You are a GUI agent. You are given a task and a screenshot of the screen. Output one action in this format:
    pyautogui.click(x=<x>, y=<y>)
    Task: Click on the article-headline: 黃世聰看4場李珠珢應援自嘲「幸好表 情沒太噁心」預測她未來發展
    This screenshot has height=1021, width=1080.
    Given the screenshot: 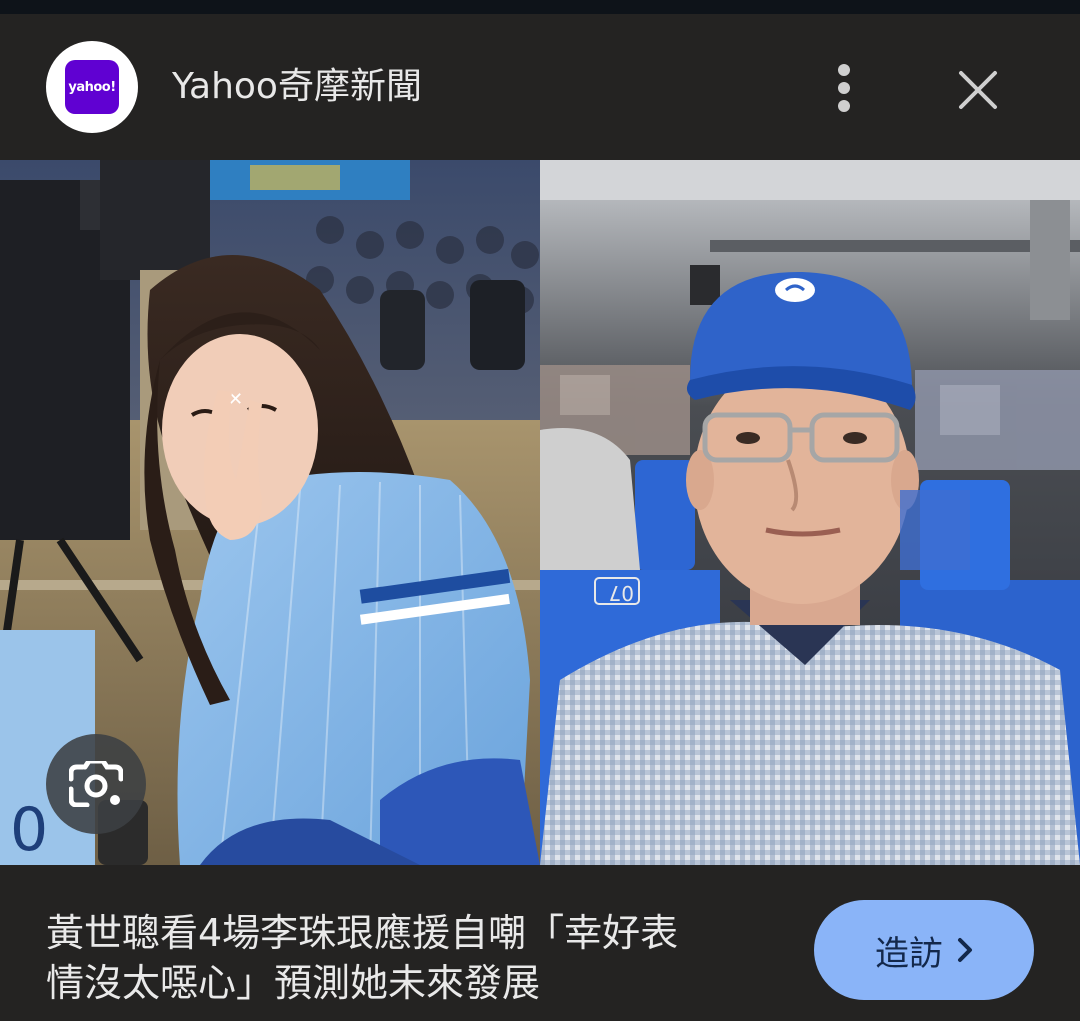 What is the action you would take?
    pyautogui.click(x=416, y=958)
    